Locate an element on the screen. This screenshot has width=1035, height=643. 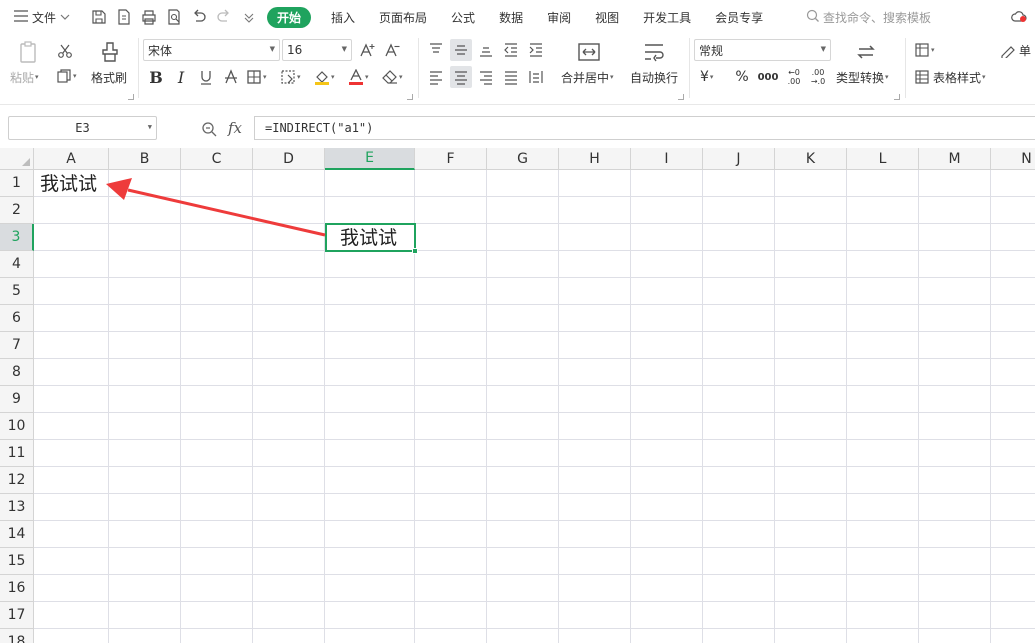
row-header-9: 9 is located at coordinates (17, 399).